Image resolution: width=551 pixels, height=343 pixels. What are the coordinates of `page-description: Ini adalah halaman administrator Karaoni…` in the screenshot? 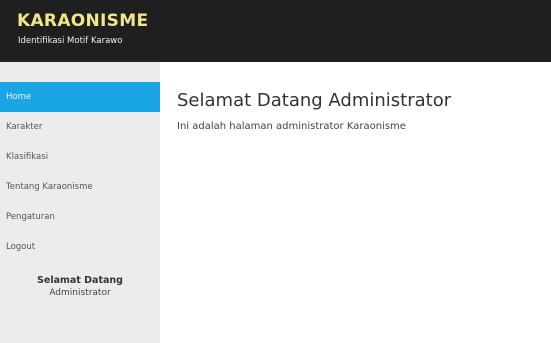 It's located at (291, 126).